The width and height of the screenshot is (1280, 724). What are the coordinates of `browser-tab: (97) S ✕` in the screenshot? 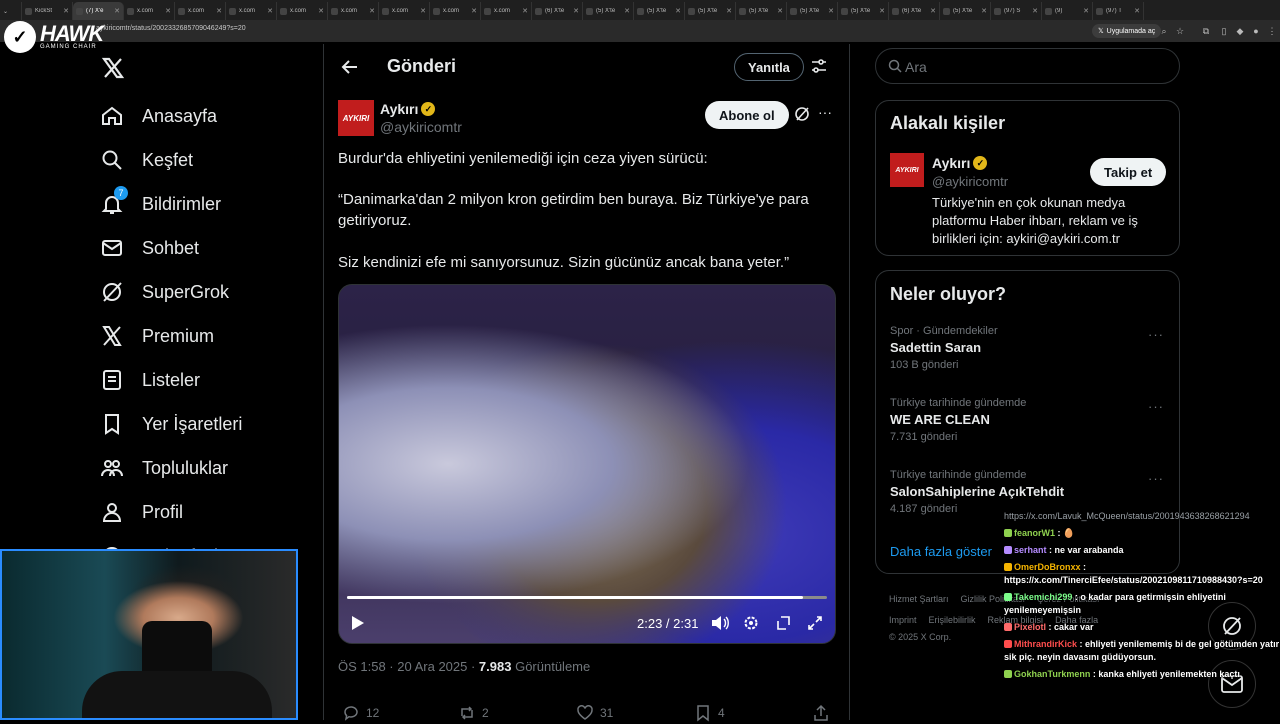 It's located at (1016, 11).